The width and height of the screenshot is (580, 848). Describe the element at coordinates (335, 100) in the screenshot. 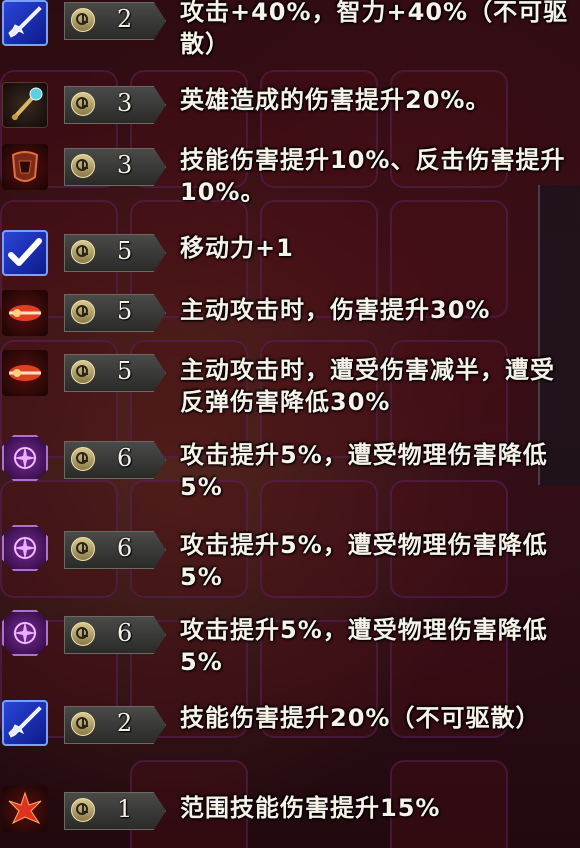

I see `buff-description: 英雄造成的伤害提升20%。` at that location.